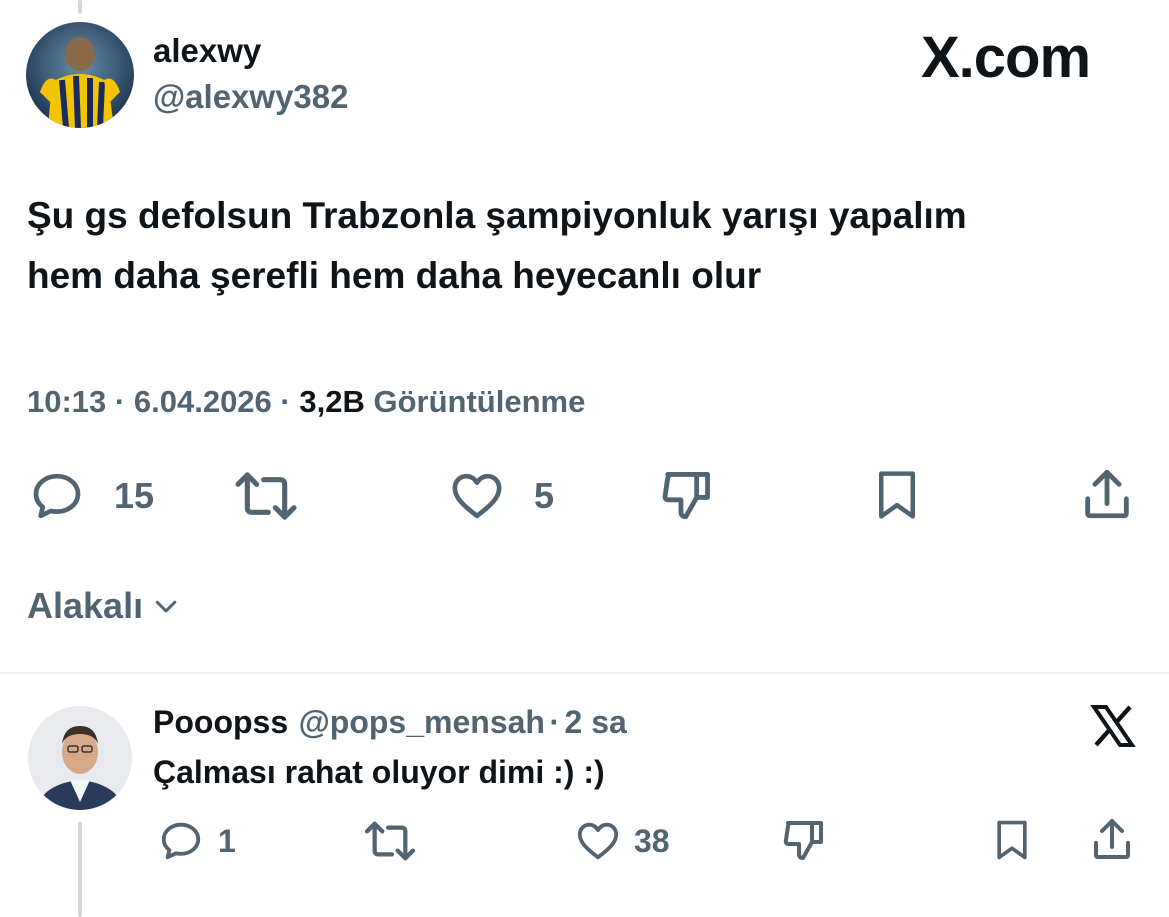 This screenshot has height=917, width=1169. I want to click on reply-retweet-button, so click(390, 841).